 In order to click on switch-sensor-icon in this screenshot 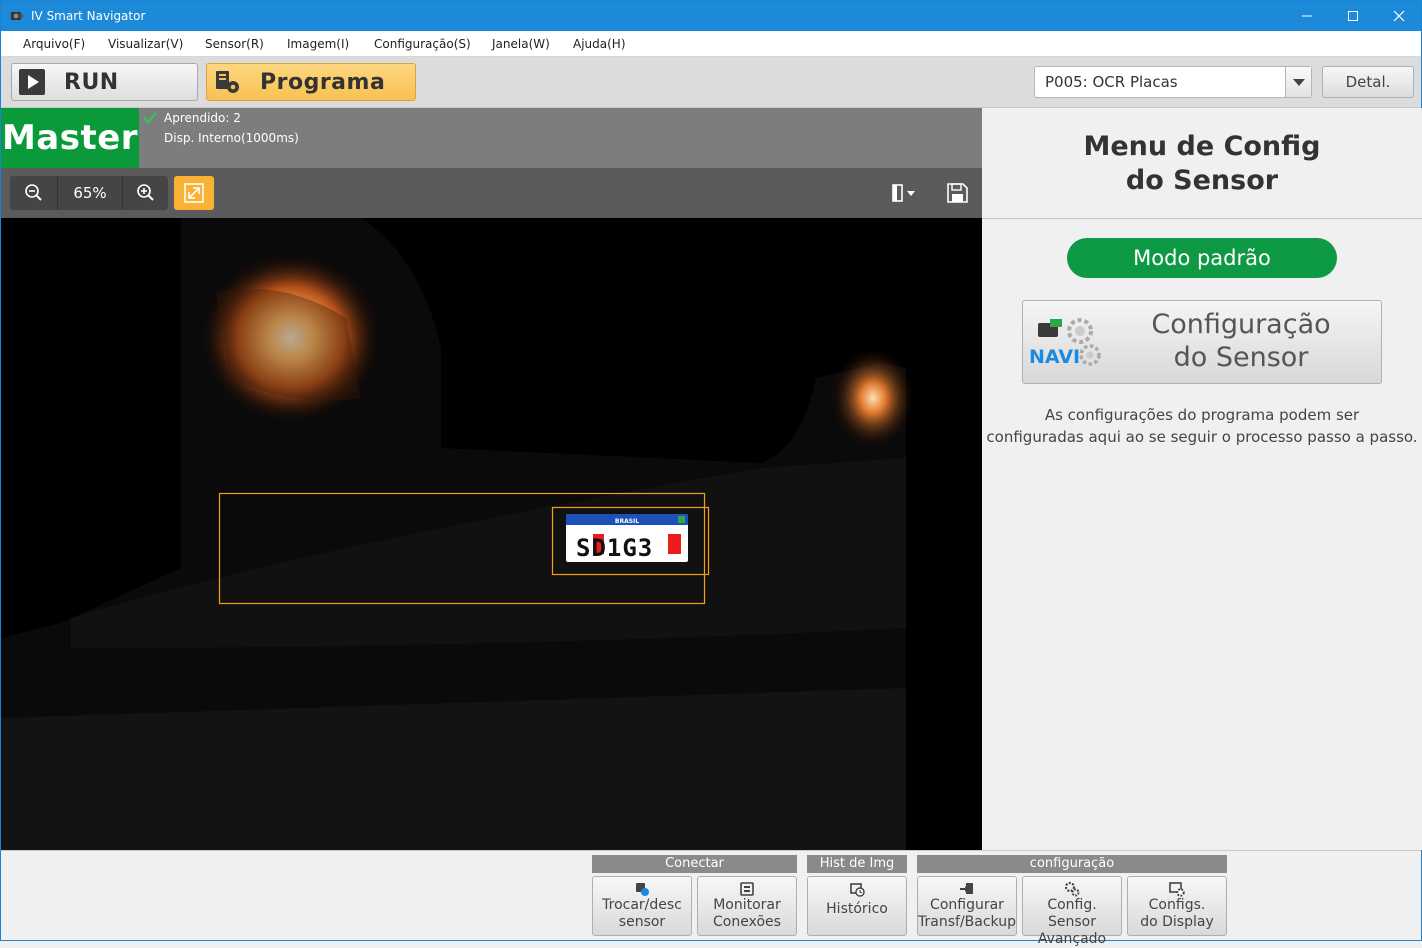, I will do `click(642, 889)`.